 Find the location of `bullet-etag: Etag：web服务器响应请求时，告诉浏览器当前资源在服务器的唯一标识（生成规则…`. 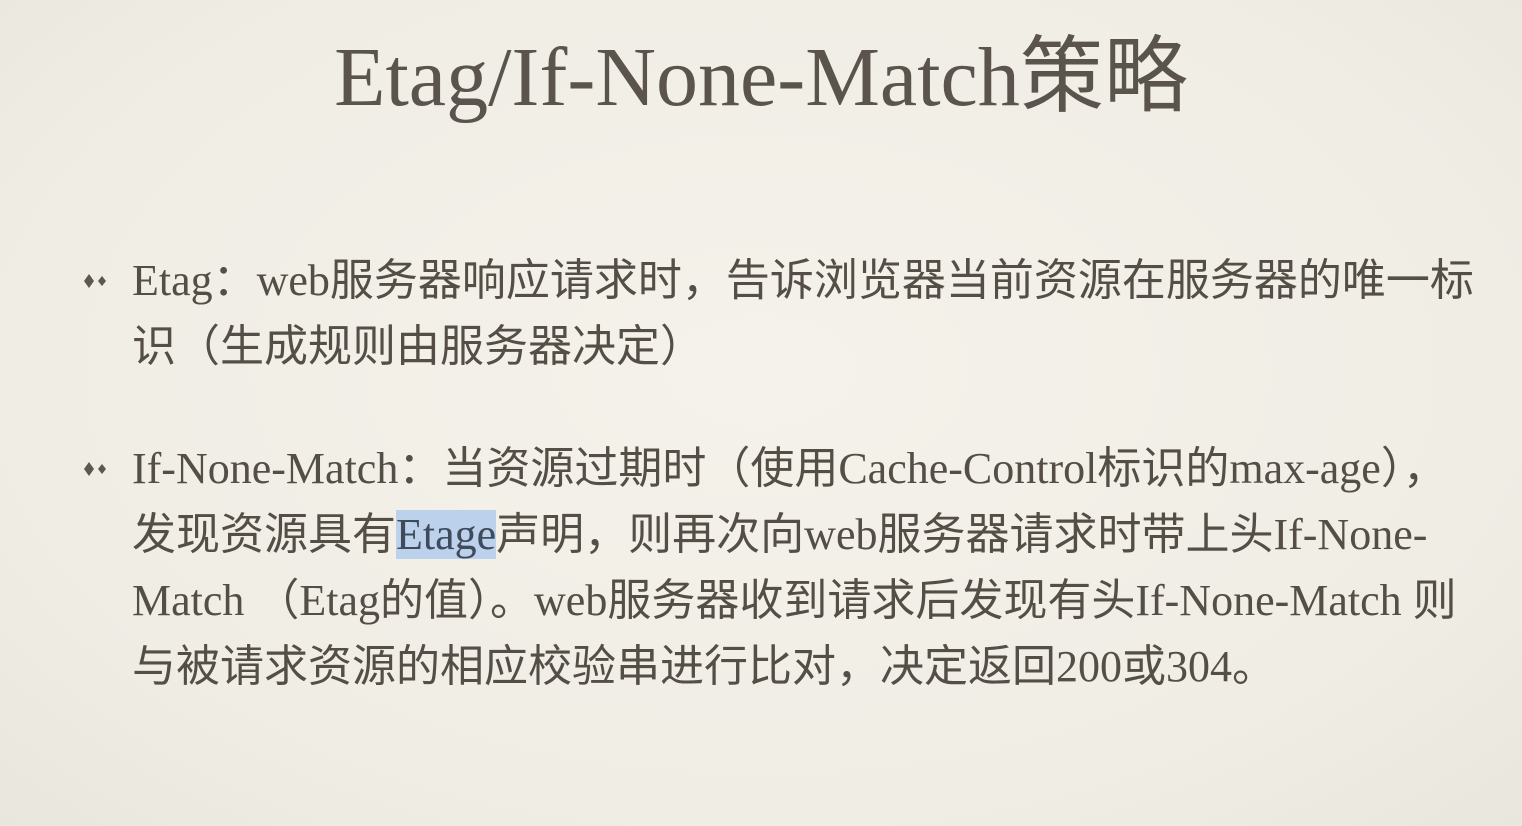

bullet-etag: Etag：web服务器响应请求时，告诉浏览器当前资源在服务器的唯一标识（生成规则… is located at coordinates (780, 314).